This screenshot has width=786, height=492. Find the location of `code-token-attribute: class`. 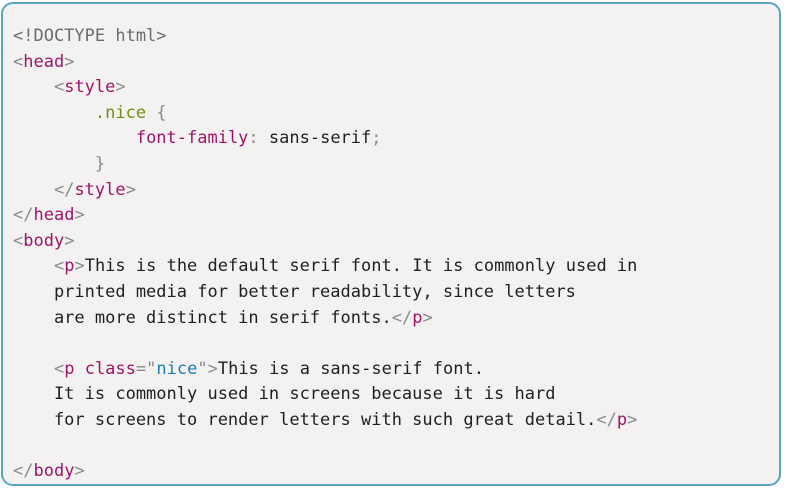

code-token-attribute: class is located at coordinates (110, 368).